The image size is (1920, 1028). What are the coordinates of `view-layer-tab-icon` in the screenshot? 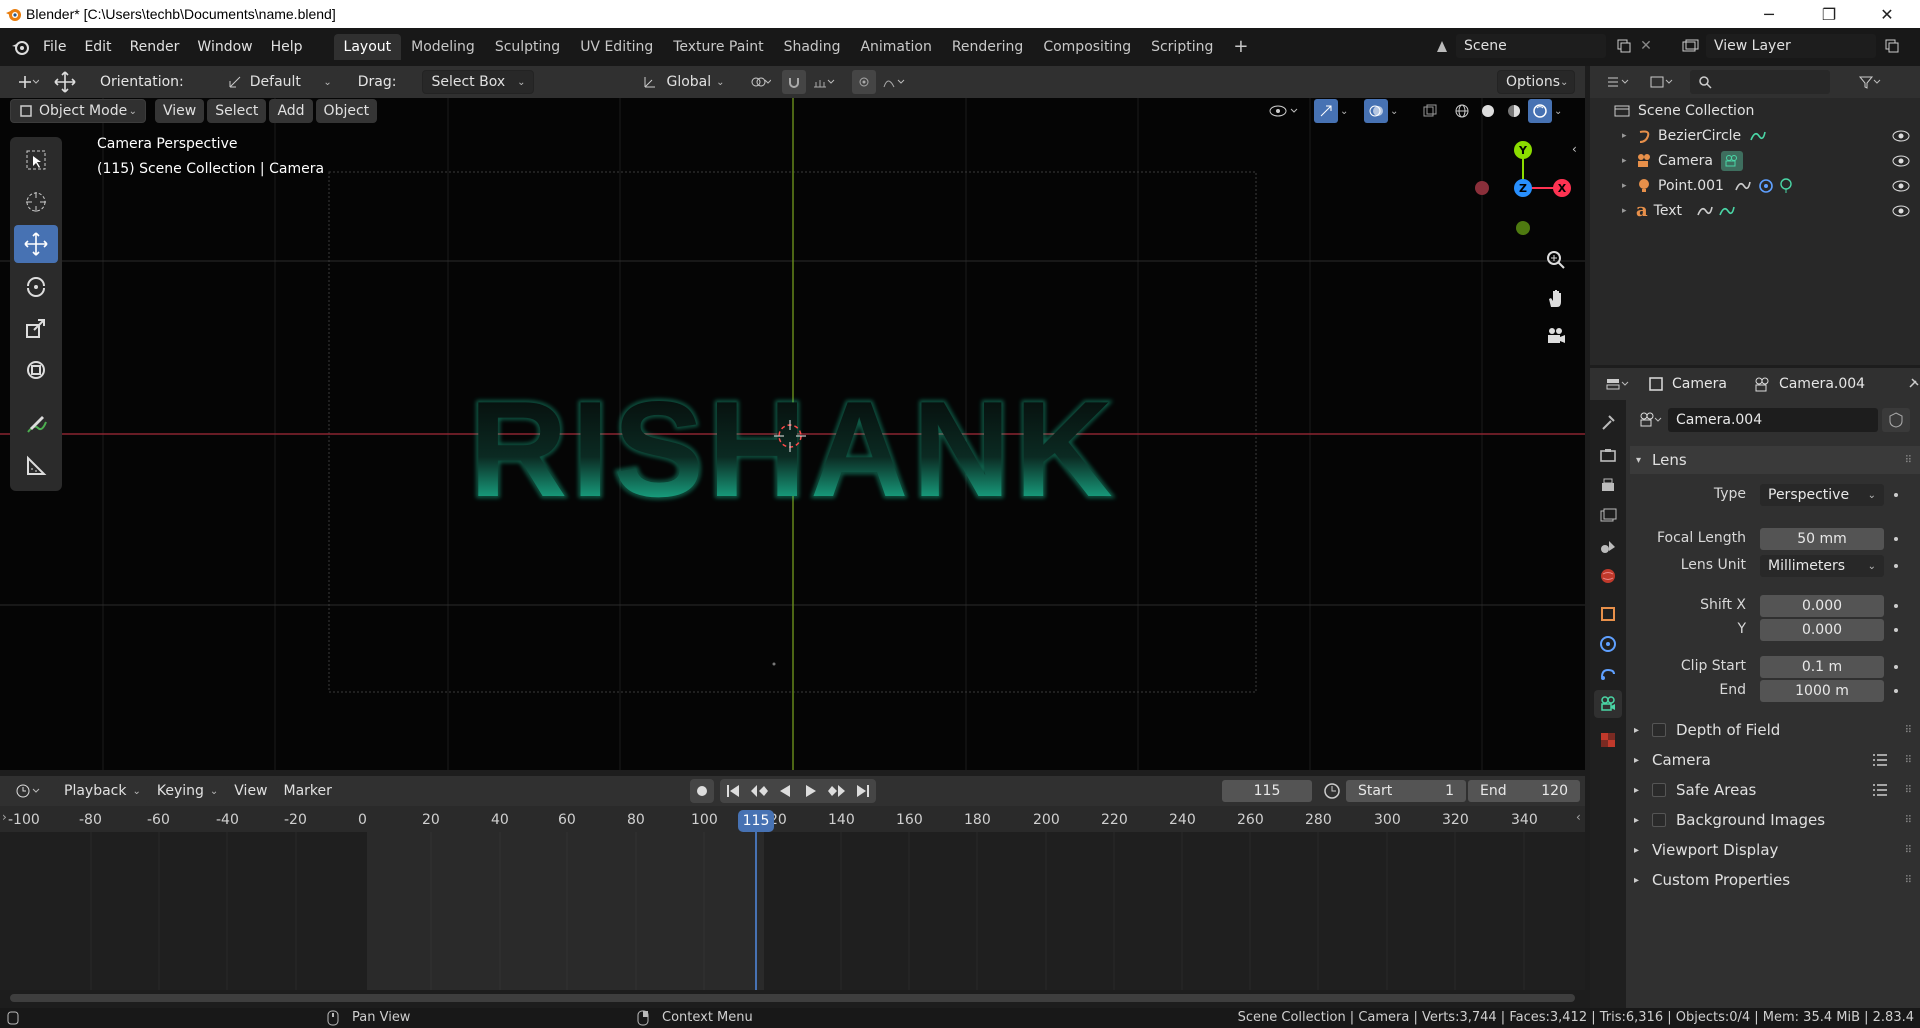 It's located at (1608, 516).